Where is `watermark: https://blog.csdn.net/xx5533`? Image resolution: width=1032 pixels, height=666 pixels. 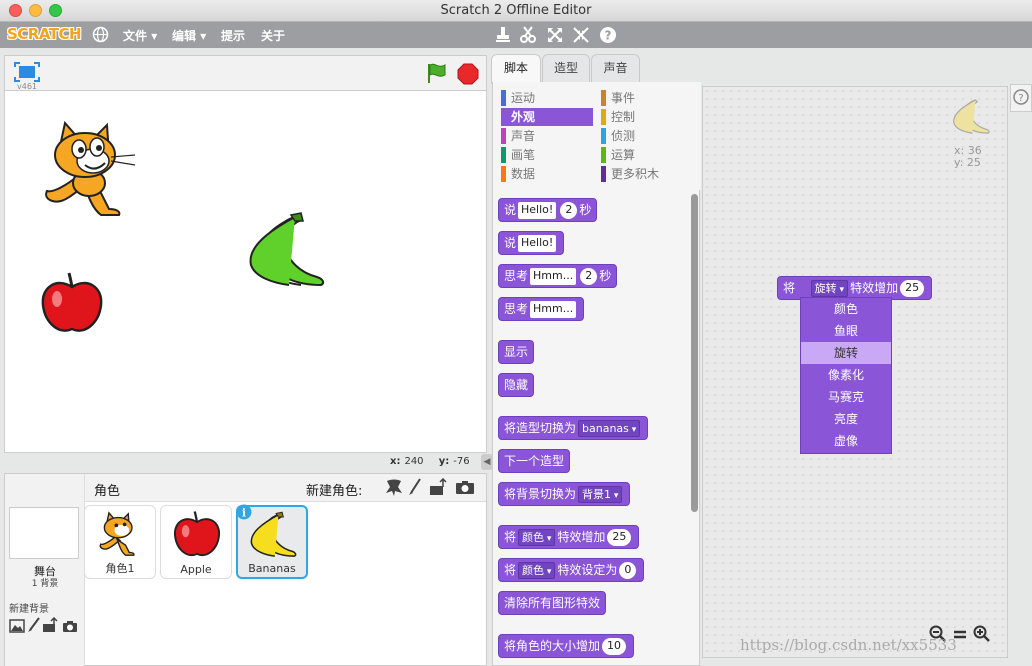 watermark: https://blog.csdn.net/xx5533 is located at coordinates (848, 645).